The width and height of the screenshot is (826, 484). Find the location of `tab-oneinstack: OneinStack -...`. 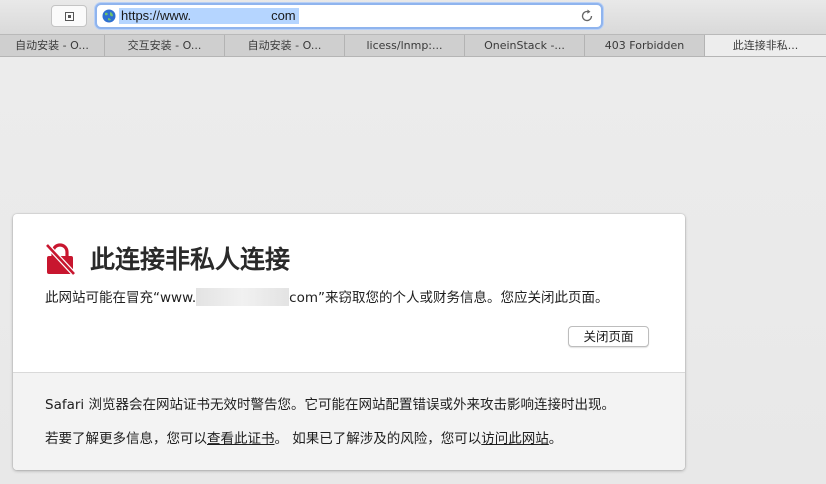

tab-oneinstack: OneinStack -... is located at coordinates (525, 45).